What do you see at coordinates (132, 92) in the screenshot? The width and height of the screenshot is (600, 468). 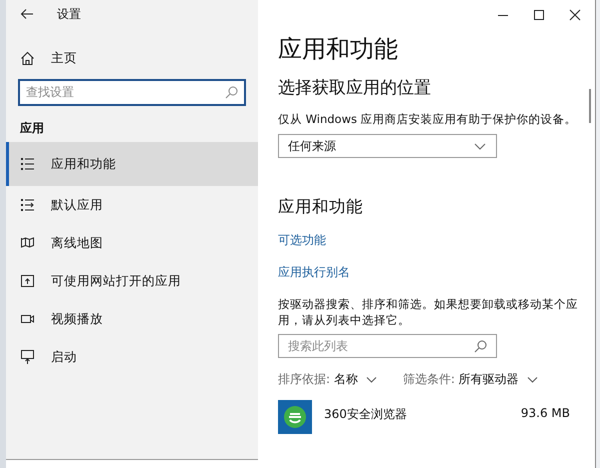 I see `search-field: 查找设置` at bounding box center [132, 92].